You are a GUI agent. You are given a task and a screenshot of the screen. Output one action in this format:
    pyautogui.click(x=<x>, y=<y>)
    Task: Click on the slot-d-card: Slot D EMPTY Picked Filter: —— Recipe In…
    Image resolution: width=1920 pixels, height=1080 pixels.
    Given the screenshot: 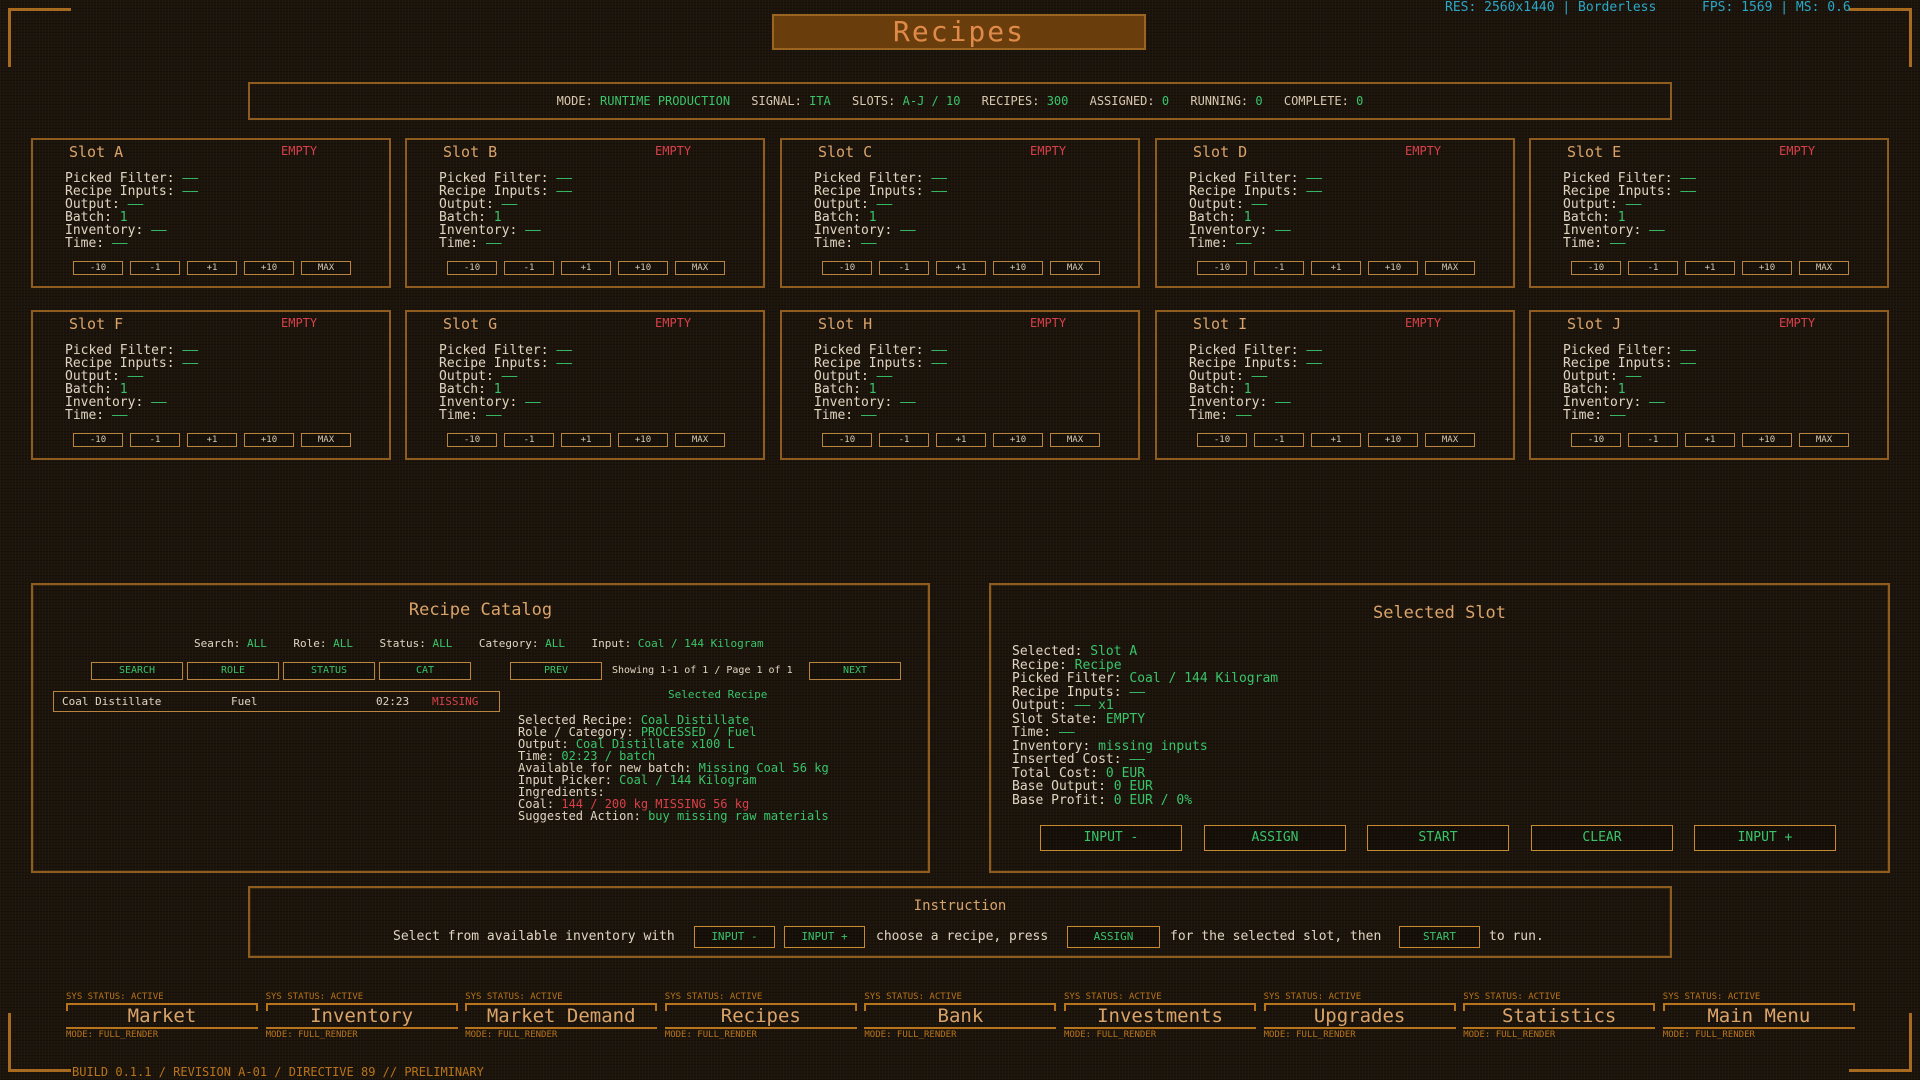 What is the action you would take?
    pyautogui.click(x=1335, y=213)
    